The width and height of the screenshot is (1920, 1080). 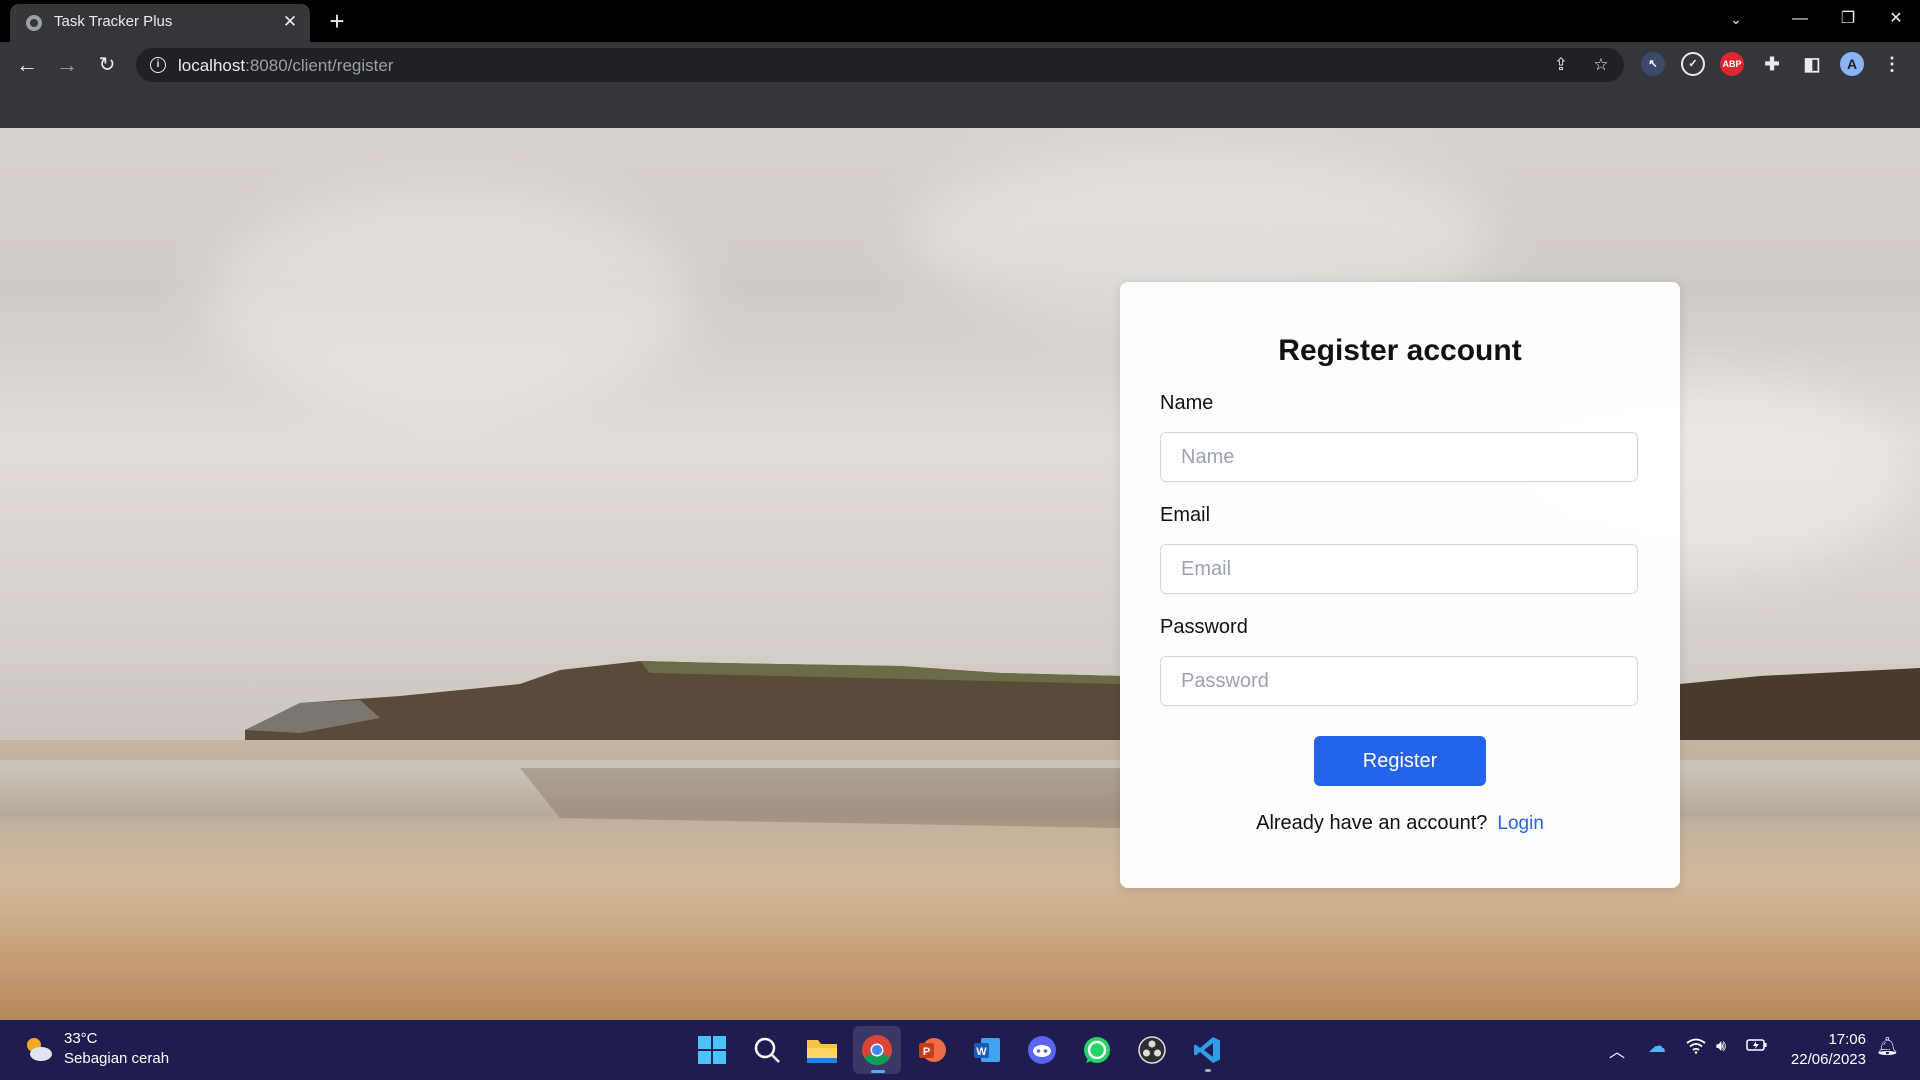 What do you see at coordinates (290, 22) in the screenshot?
I see `close-tab-icon: ✕` at bounding box center [290, 22].